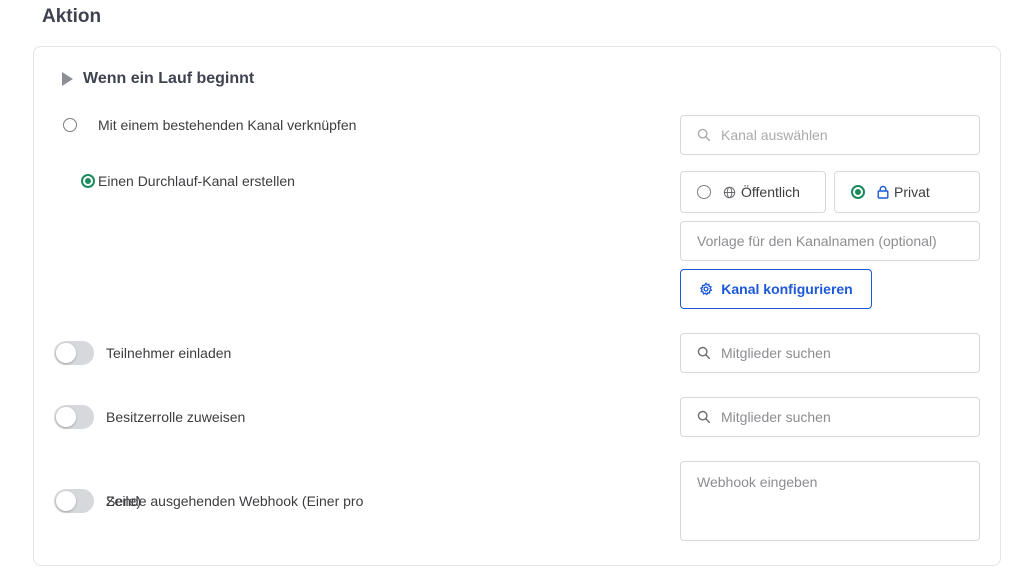 This screenshot has height=582, width=1025. What do you see at coordinates (235, 501) in the screenshot?
I see `webhook-label-line1: Sende ausgehenden Webhook (Einer pro` at bounding box center [235, 501].